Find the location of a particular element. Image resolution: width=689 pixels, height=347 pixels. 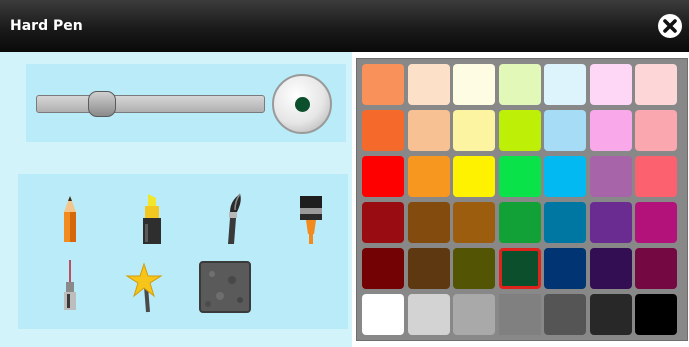

brush-size-preview-dot is located at coordinates (302, 104).